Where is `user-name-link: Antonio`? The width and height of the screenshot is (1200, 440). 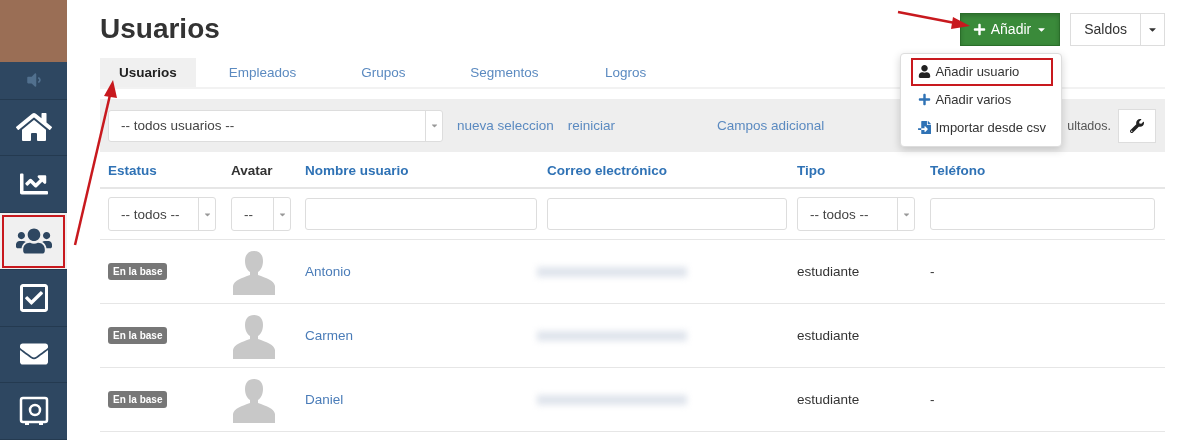 user-name-link: Antonio is located at coordinates (328, 271).